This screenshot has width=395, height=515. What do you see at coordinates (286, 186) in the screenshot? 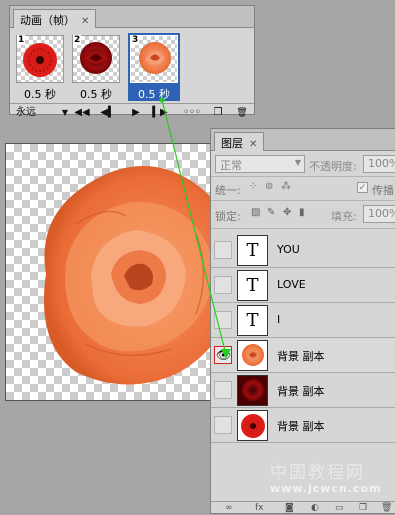
I see `unify-style-icon: ⁂` at bounding box center [286, 186].